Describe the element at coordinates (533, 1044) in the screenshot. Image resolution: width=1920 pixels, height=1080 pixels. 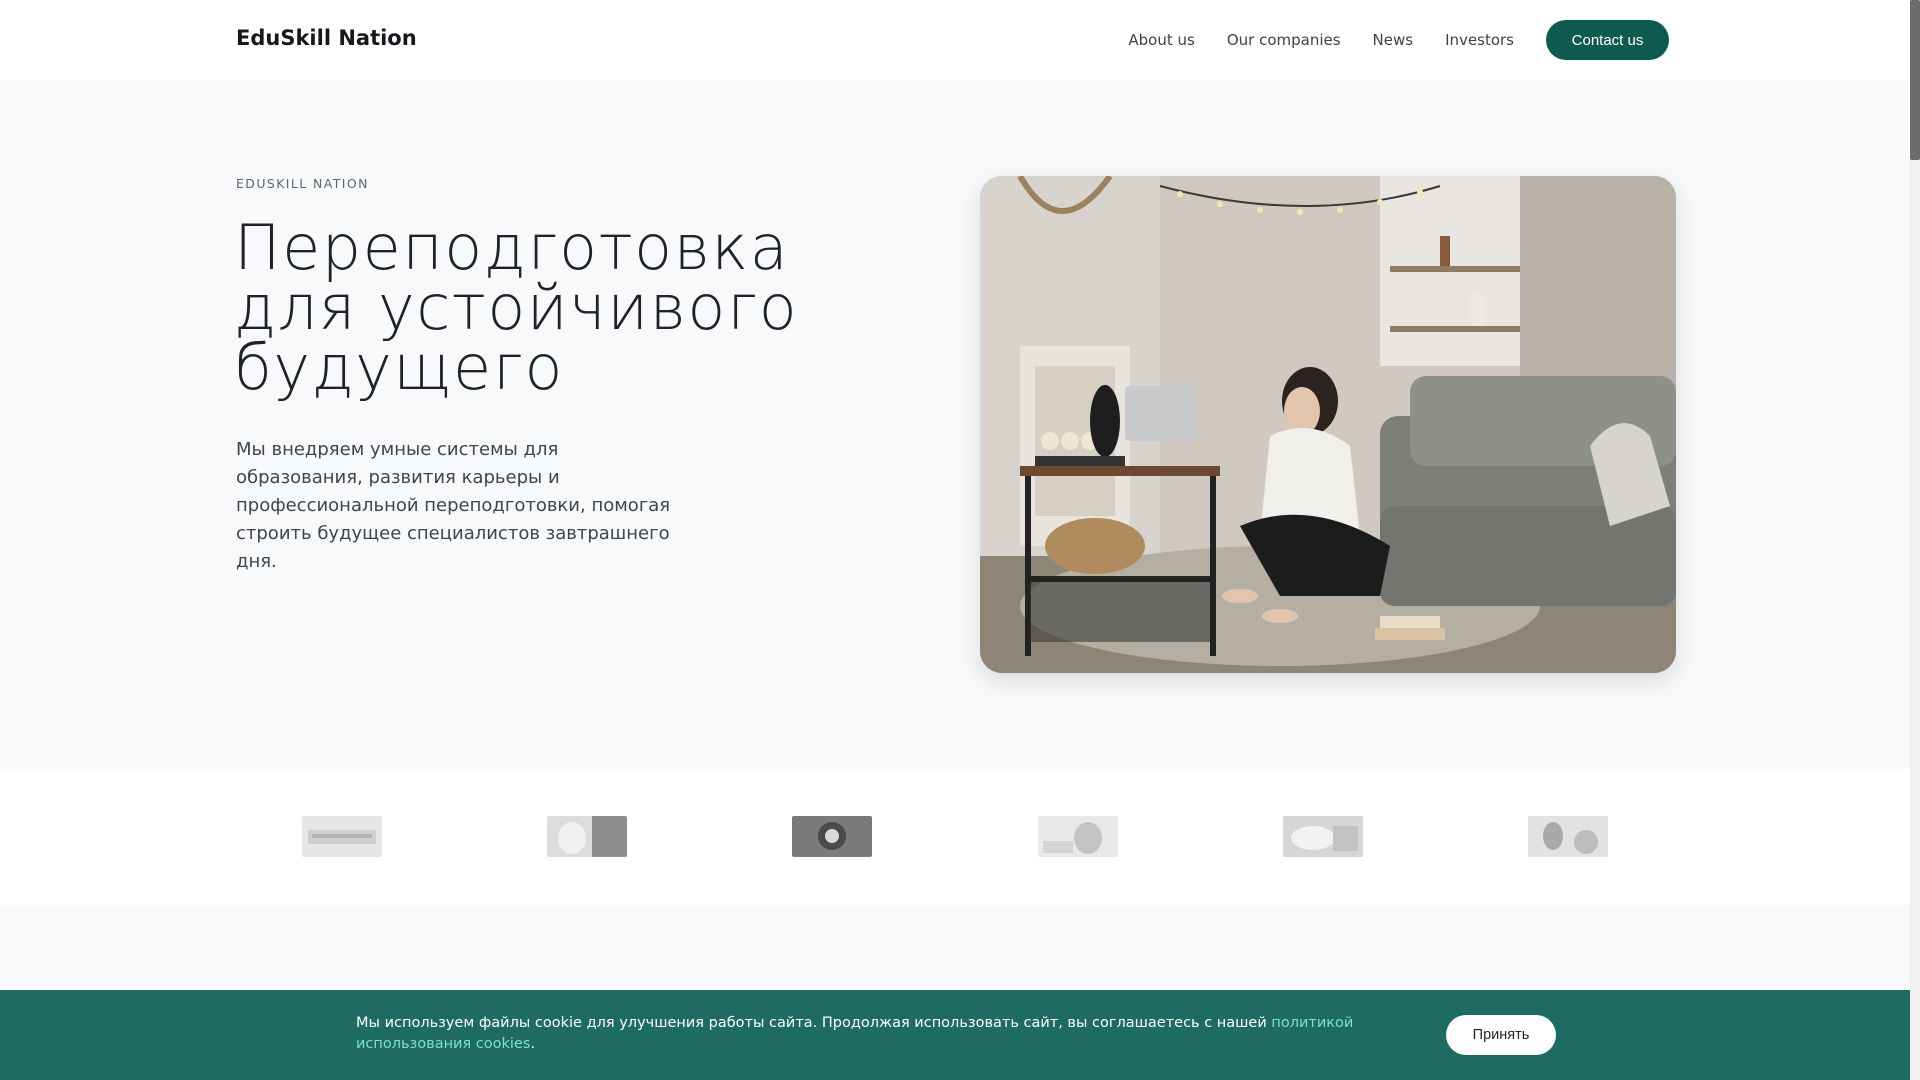
I see `cookie-suffix: .` at that location.